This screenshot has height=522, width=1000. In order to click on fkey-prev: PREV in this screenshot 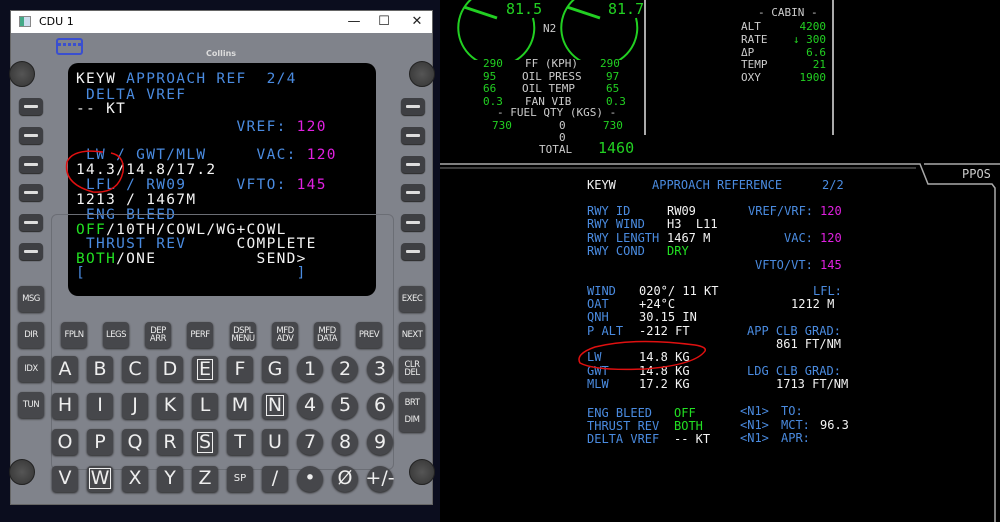, I will do `click(369, 335)`.